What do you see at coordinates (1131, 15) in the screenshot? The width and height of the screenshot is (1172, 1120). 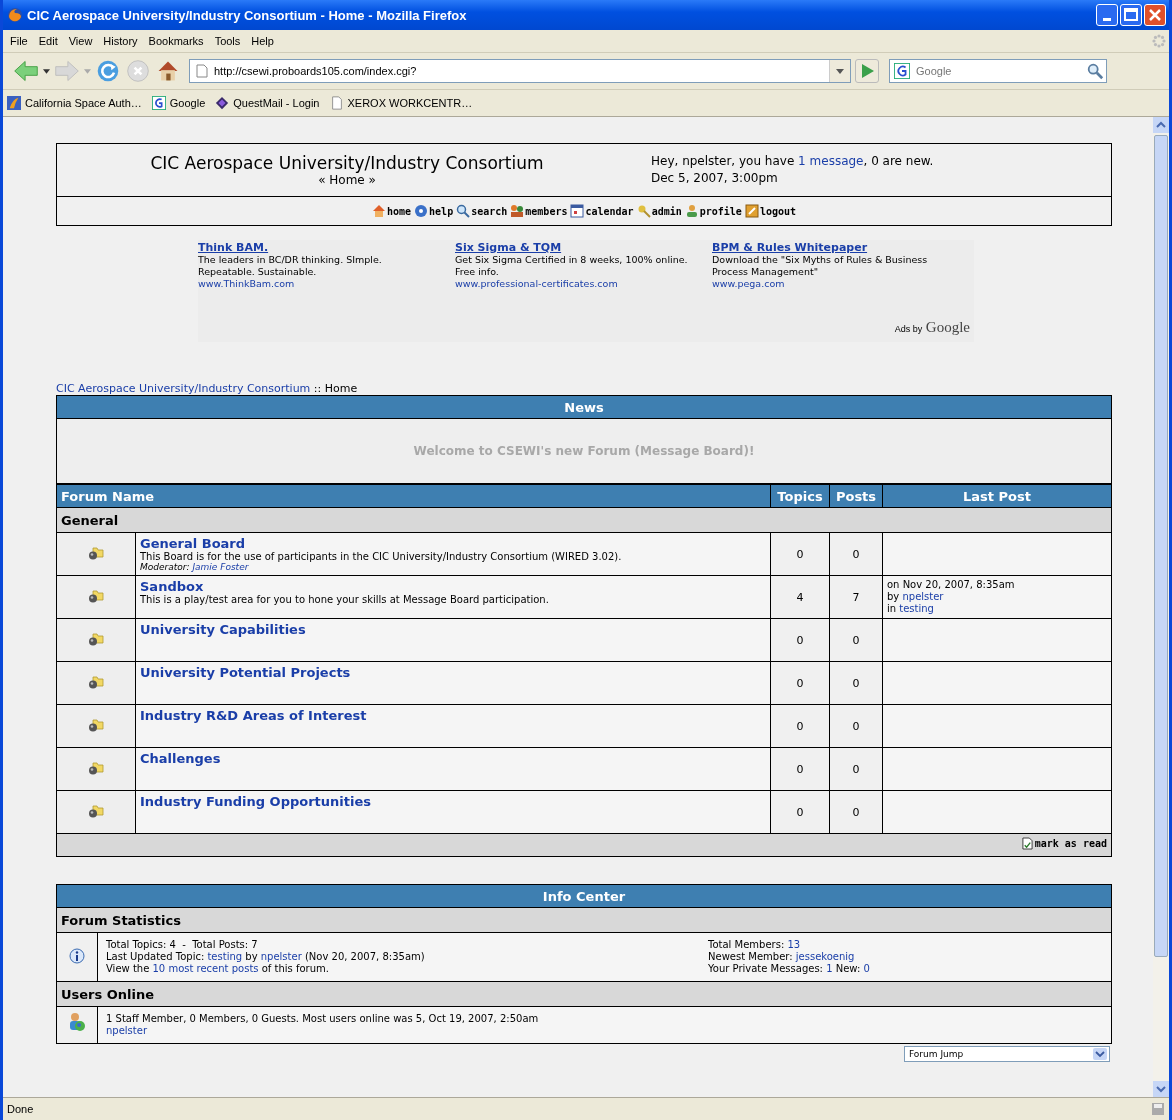 I see `maximize-button` at bounding box center [1131, 15].